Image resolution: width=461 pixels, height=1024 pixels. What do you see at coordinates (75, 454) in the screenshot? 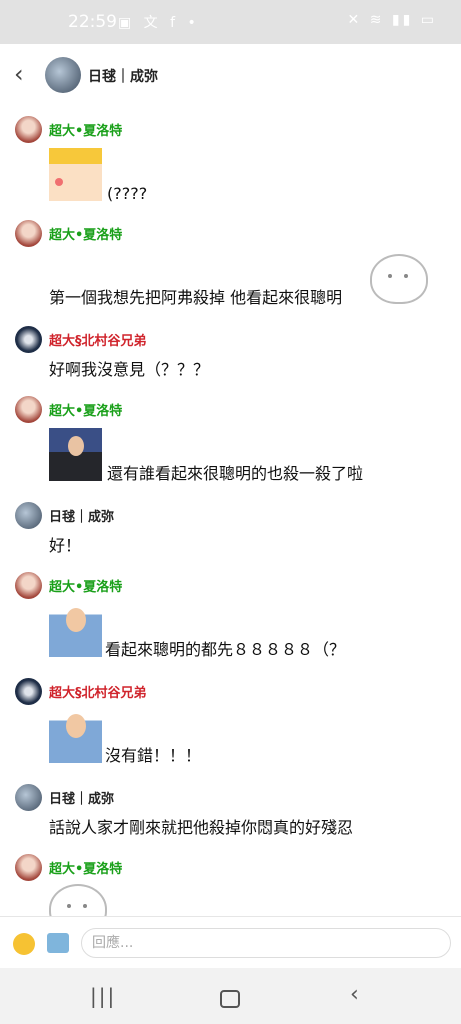
I see `news-anchor-sticker` at bounding box center [75, 454].